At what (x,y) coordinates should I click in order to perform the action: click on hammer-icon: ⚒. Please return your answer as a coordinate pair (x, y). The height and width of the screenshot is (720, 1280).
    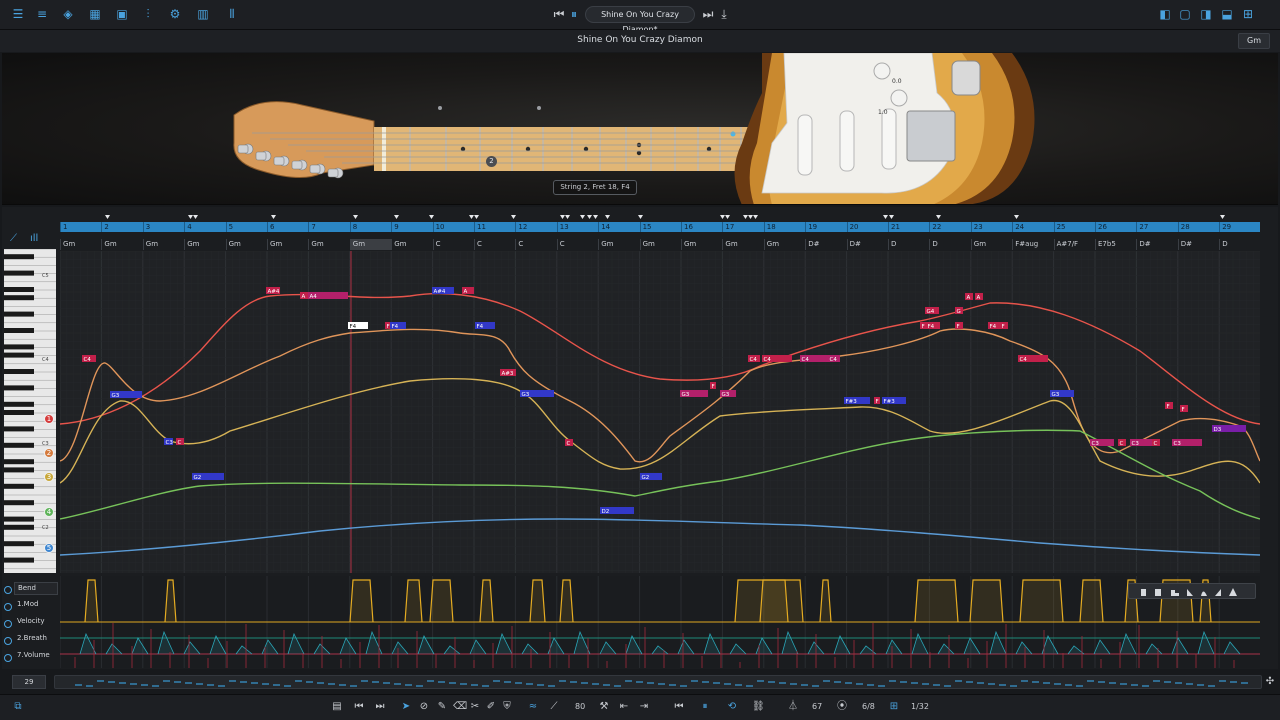
    Looking at the image, I should click on (604, 707).